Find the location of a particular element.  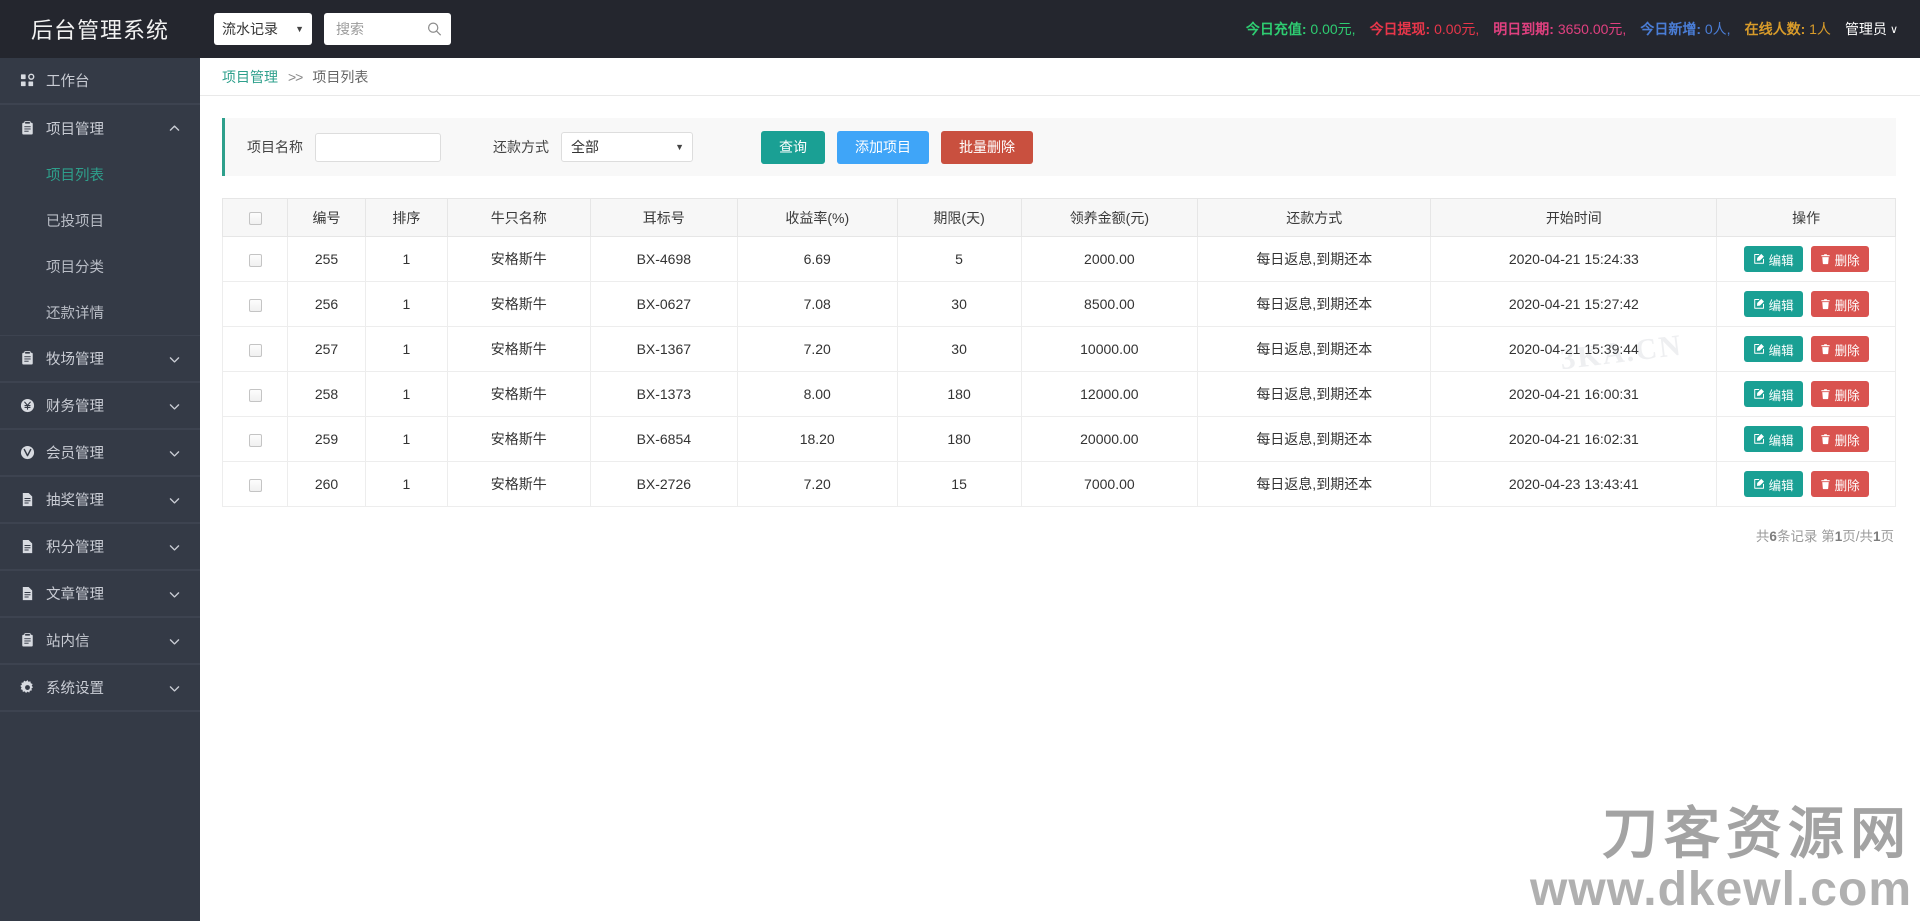

sidebar-item-2: 牧场管理 is located at coordinates (100, 359).